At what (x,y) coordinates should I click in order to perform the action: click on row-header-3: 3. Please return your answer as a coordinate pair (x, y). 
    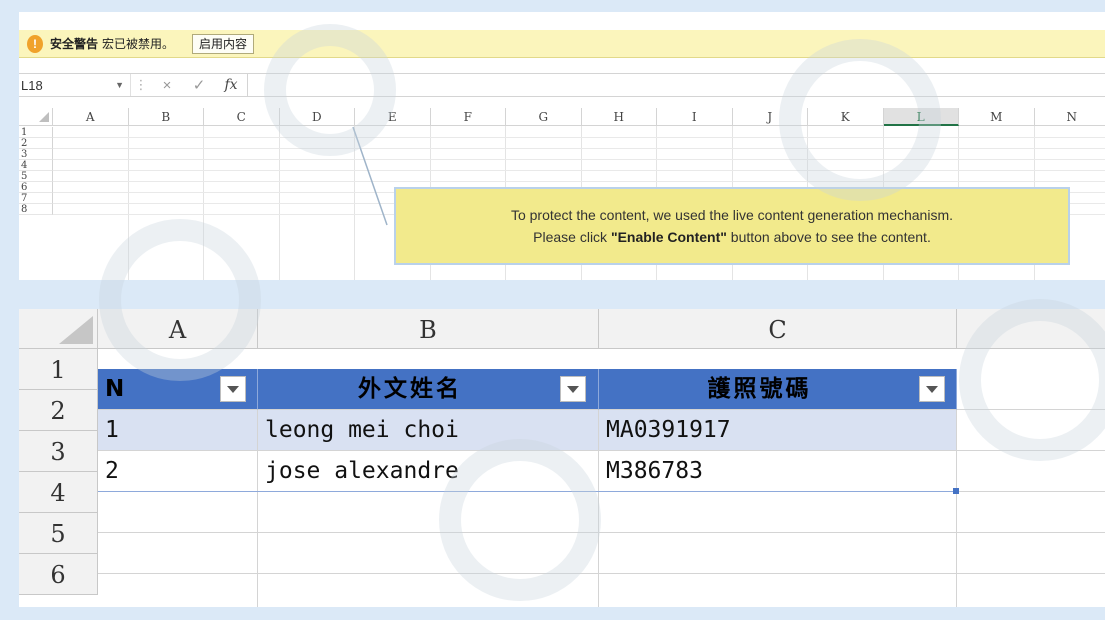
    Looking at the image, I should click on (58, 451).